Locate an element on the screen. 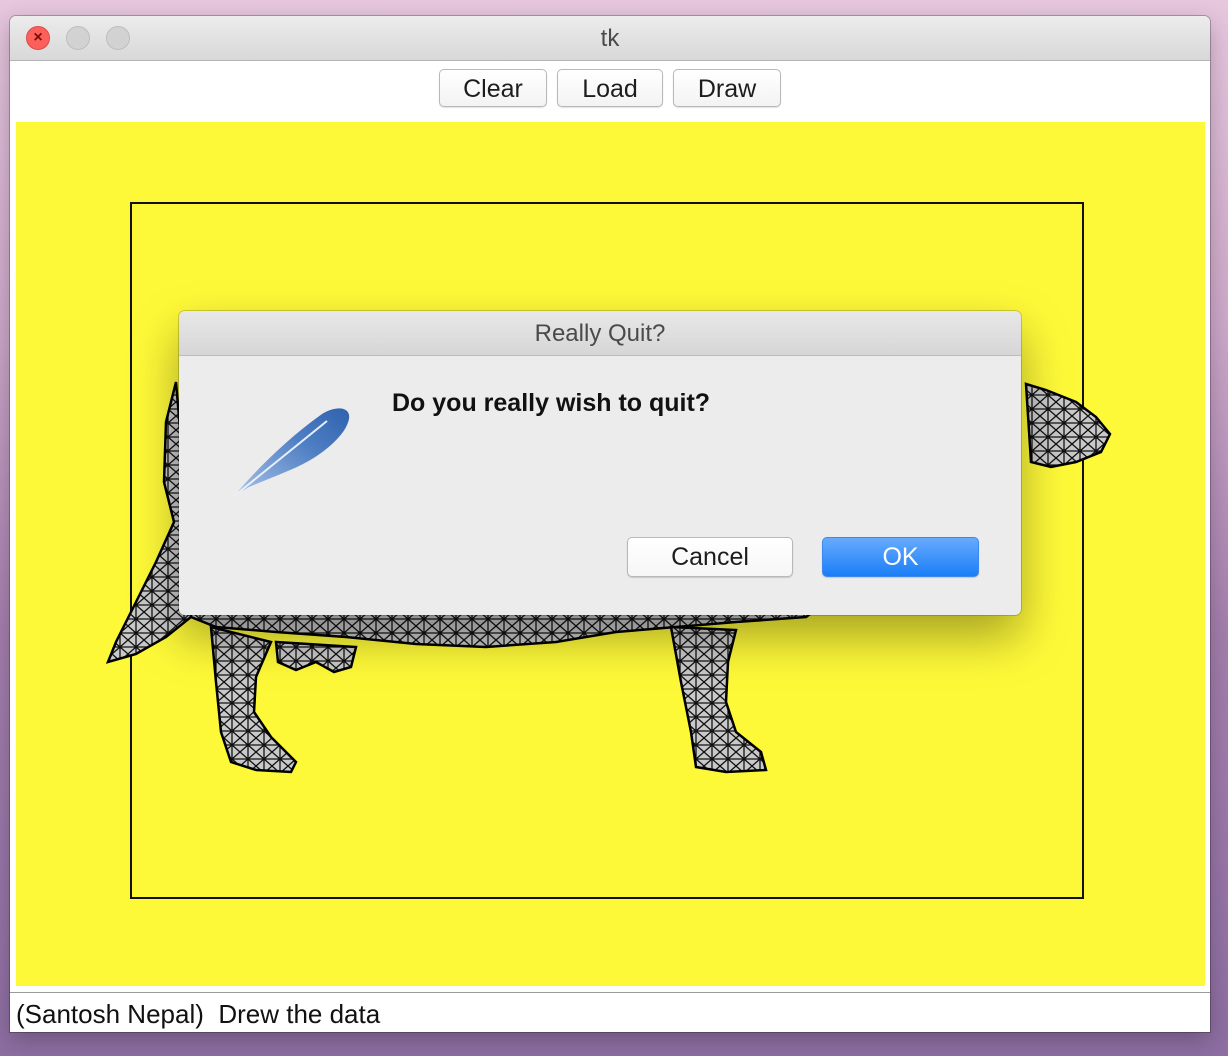 This screenshot has width=1228, height=1056. load-button: Load is located at coordinates (610, 88).